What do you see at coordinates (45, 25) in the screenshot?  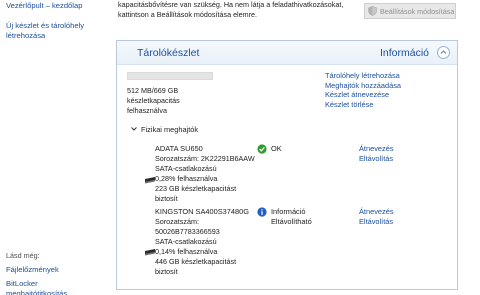 I see `new-pool-link-line1: Új készlet és tárolóhely` at bounding box center [45, 25].